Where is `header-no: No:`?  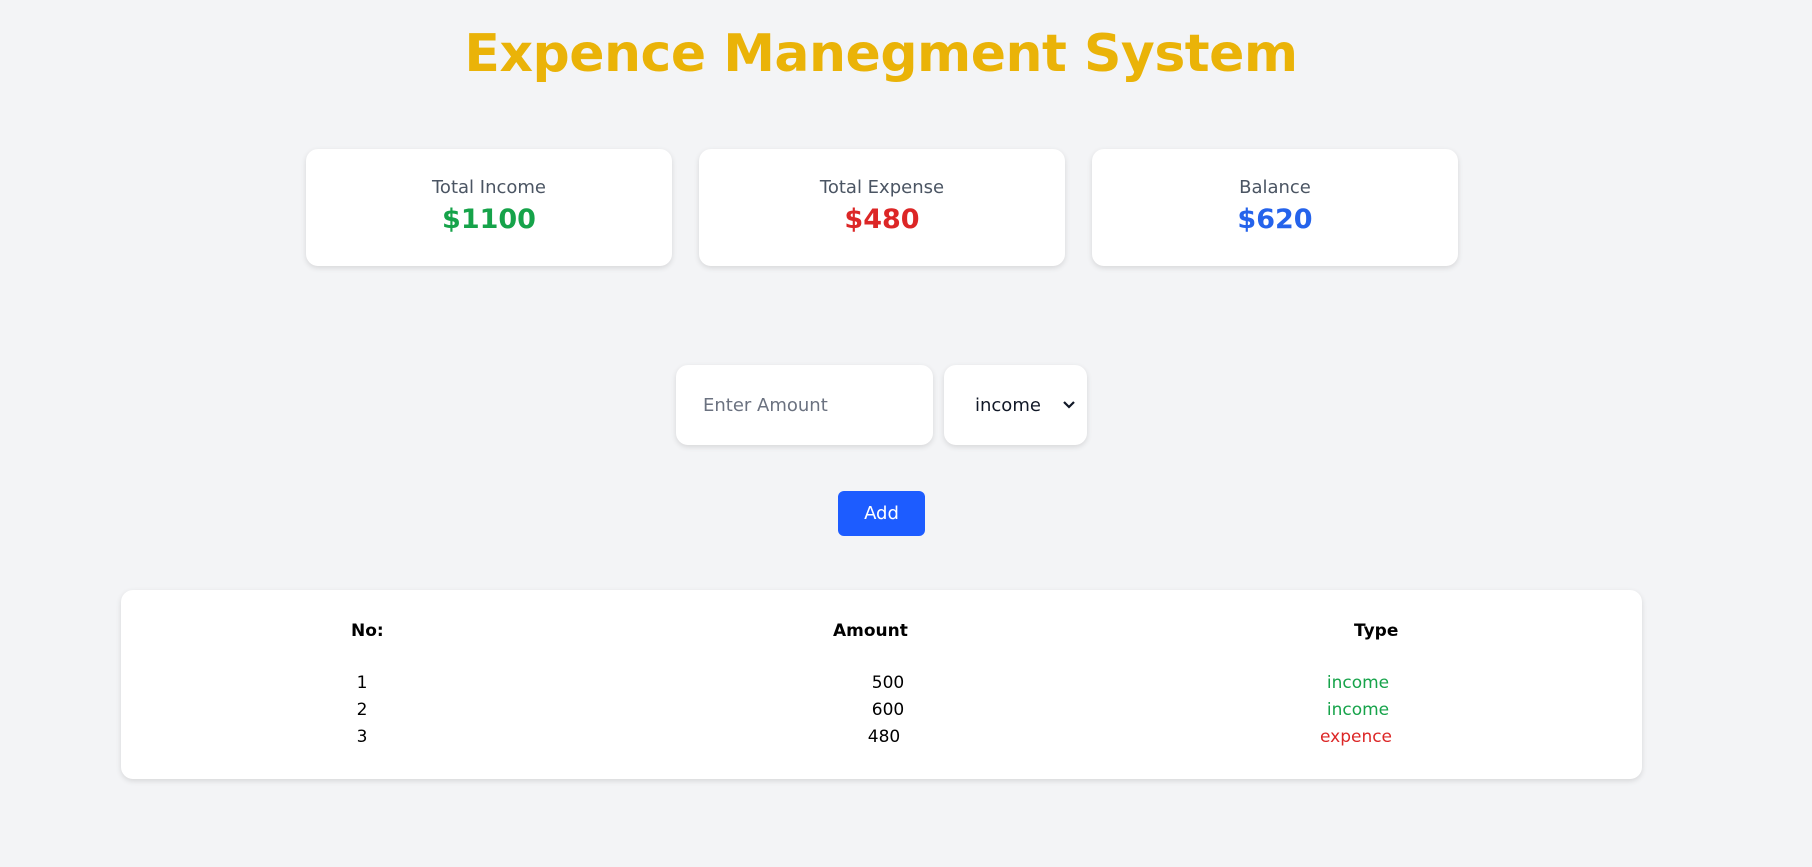 header-no: No: is located at coordinates (367, 631).